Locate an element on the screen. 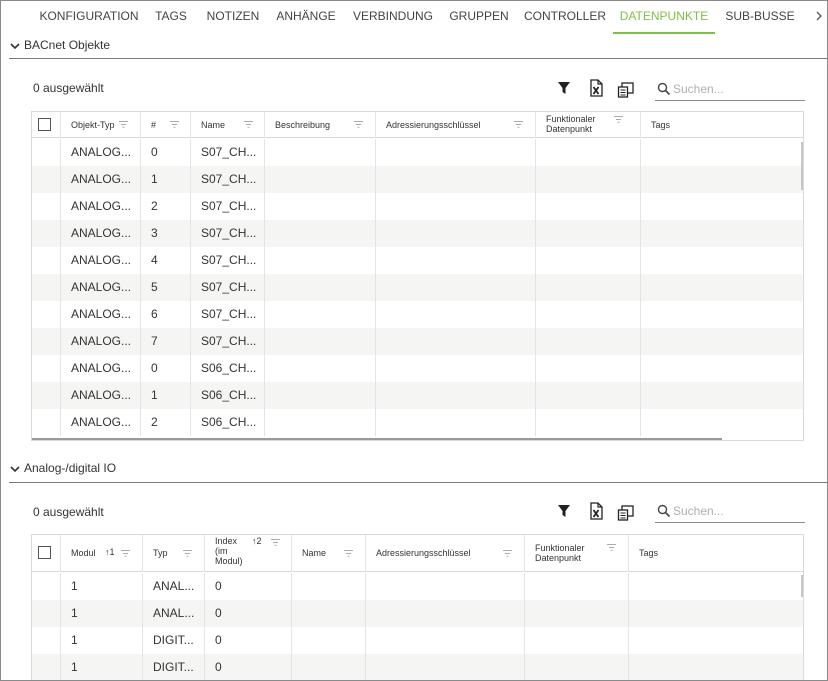  sort-ascending-icon: ↑2 is located at coordinates (257, 541).